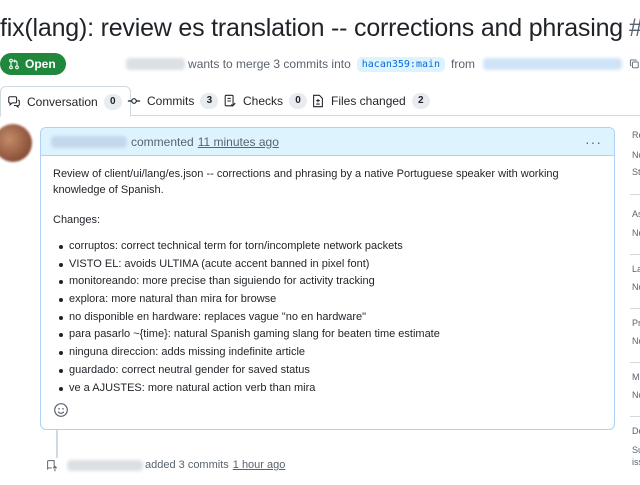  Describe the element at coordinates (636, 214) in the screenshot. I see `sidebar-assignees-label: As` at that location.